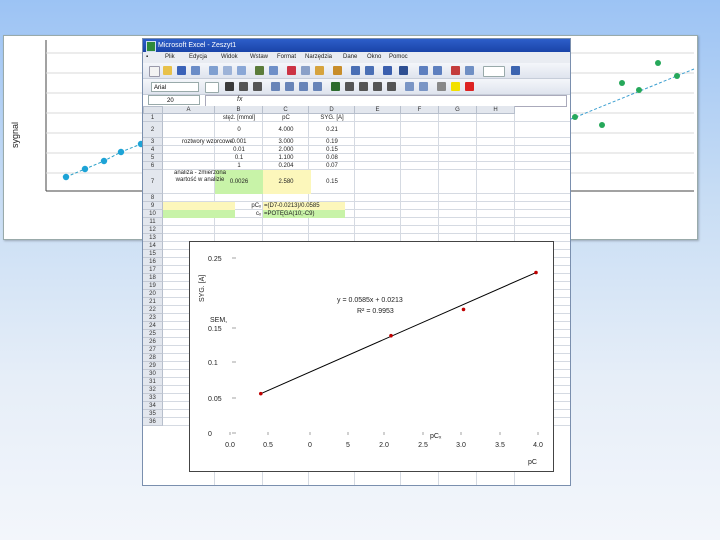  Describe the element at coordinates (153, 326) in the screenshot. I see `row-header-24: 24` at that location.